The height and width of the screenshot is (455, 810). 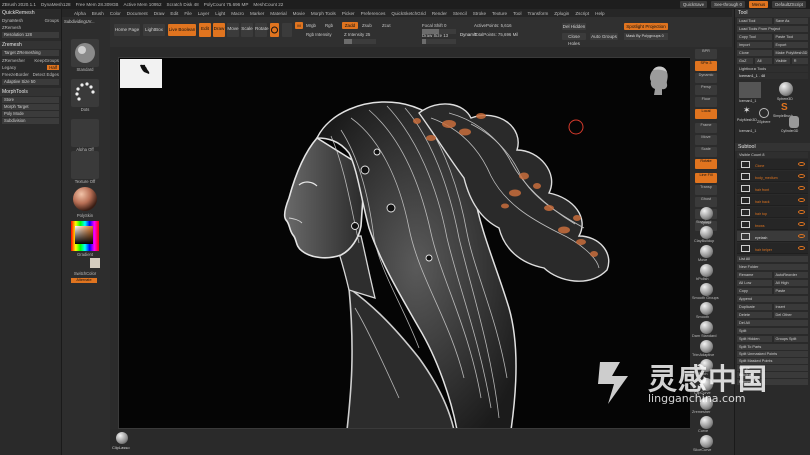 I want to click on menu-item: QuickSketchGrid, so click(x=408, y=13).